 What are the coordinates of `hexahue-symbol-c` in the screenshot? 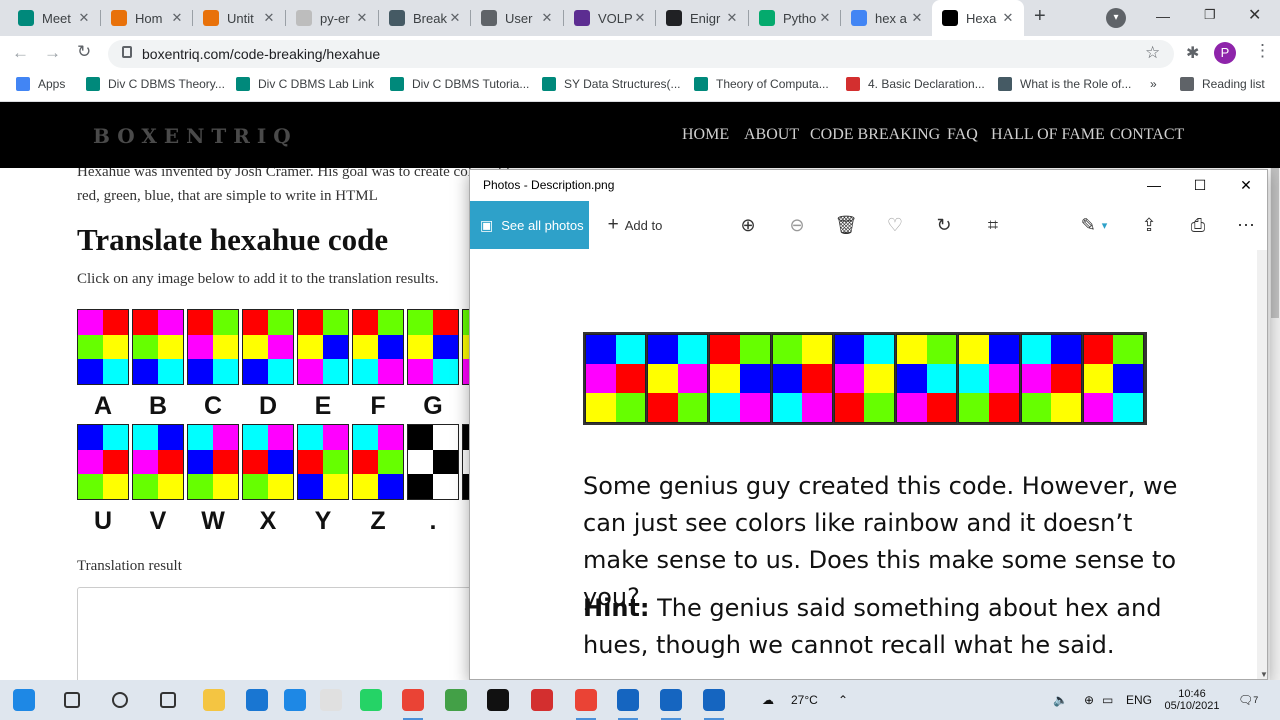 It's located at (213, 347).